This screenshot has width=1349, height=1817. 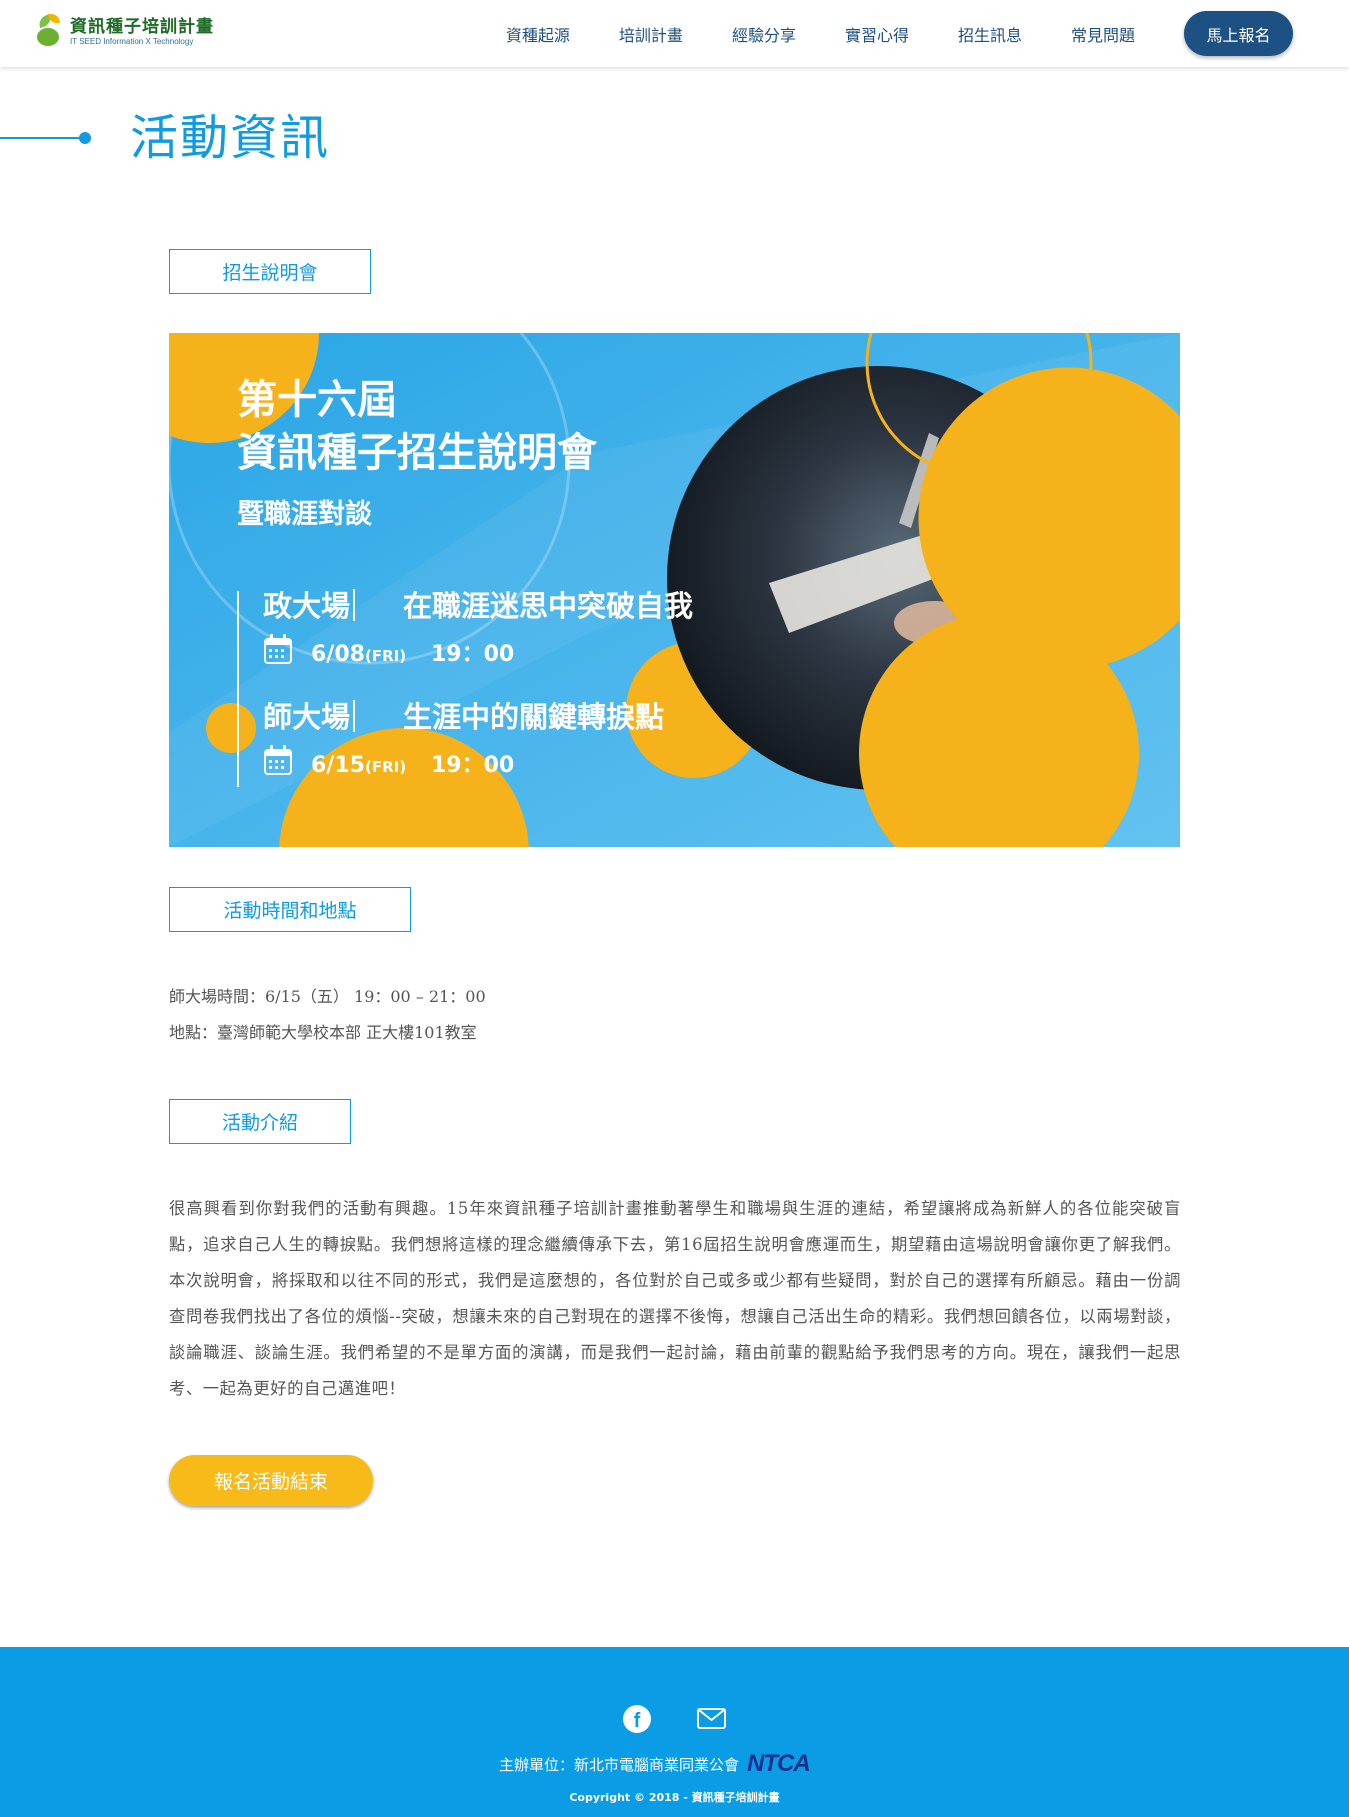 I want to click on banner-title-line3: 暨職涯對談, so click(x=305, y=514).